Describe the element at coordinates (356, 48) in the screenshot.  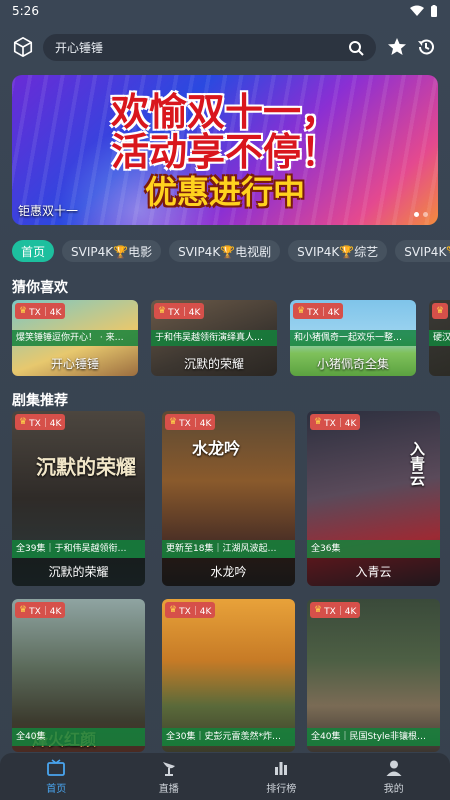
I see `search-icon` at that location.